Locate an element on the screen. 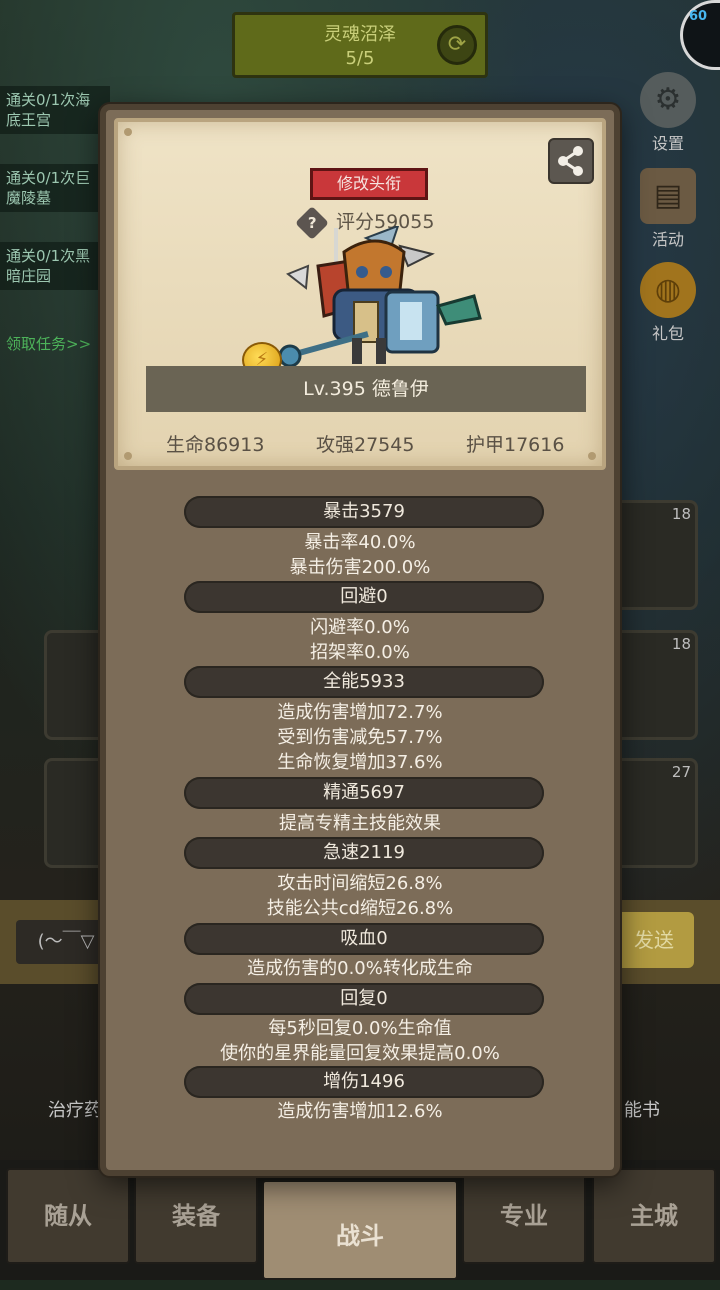  gear-icon: ⚙ is located at coordinates (668, 100).